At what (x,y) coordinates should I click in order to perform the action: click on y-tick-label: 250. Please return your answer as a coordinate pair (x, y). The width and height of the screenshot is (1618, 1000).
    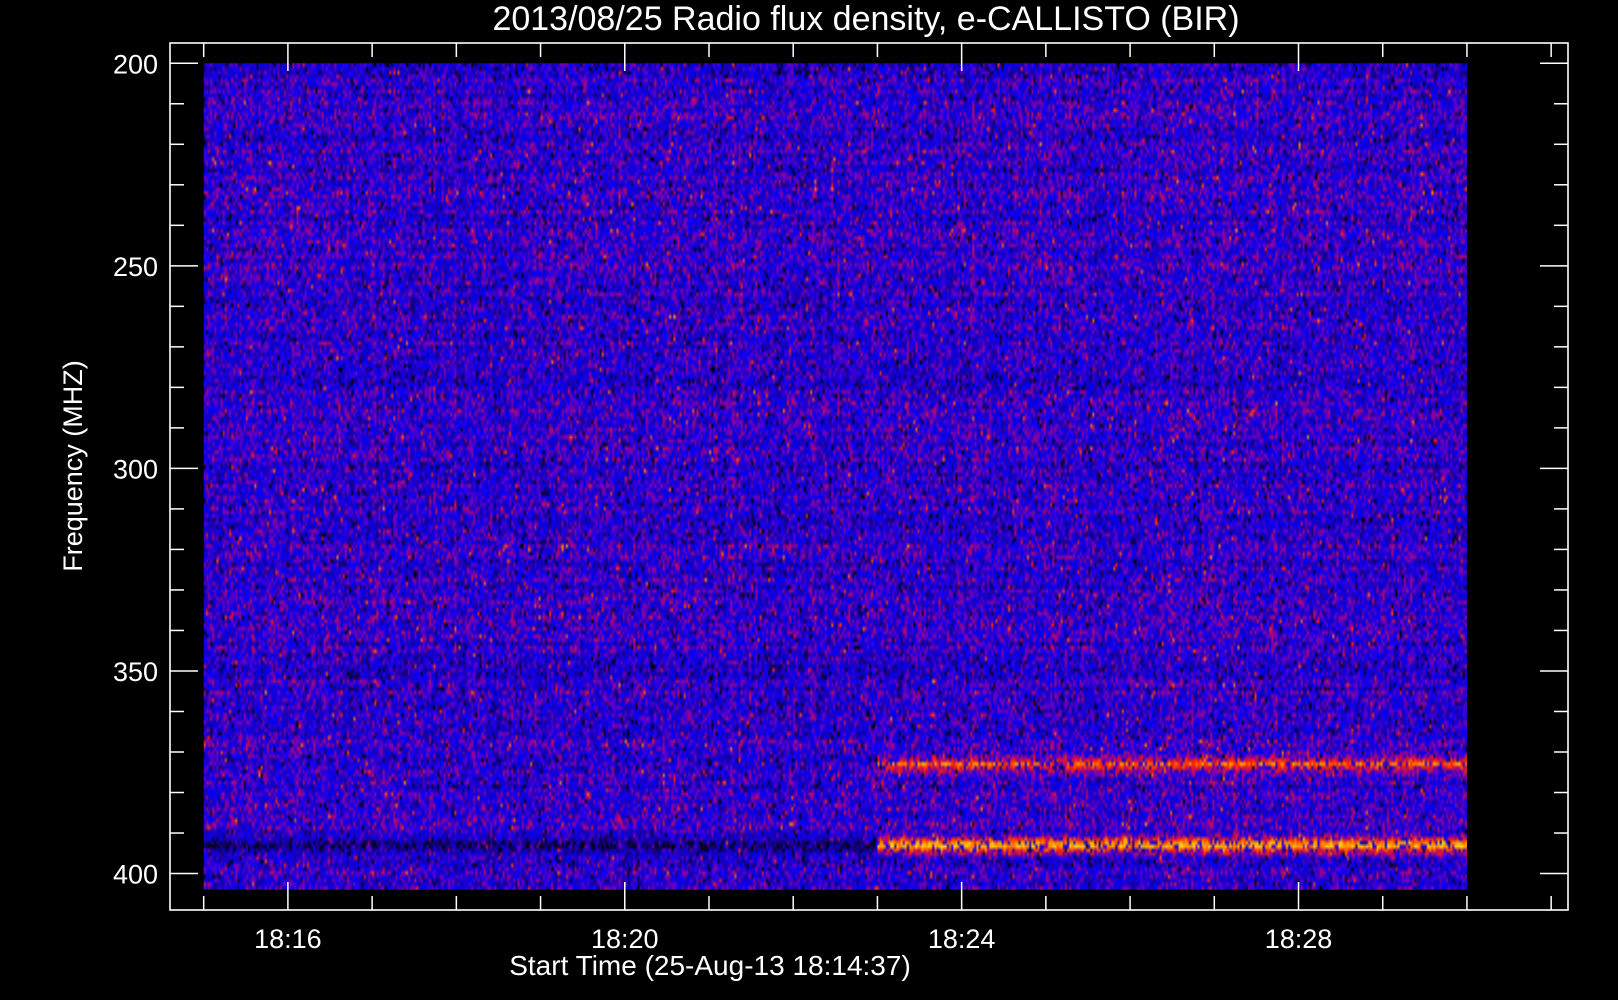
    Looking at the image, I should click on (135, 267).